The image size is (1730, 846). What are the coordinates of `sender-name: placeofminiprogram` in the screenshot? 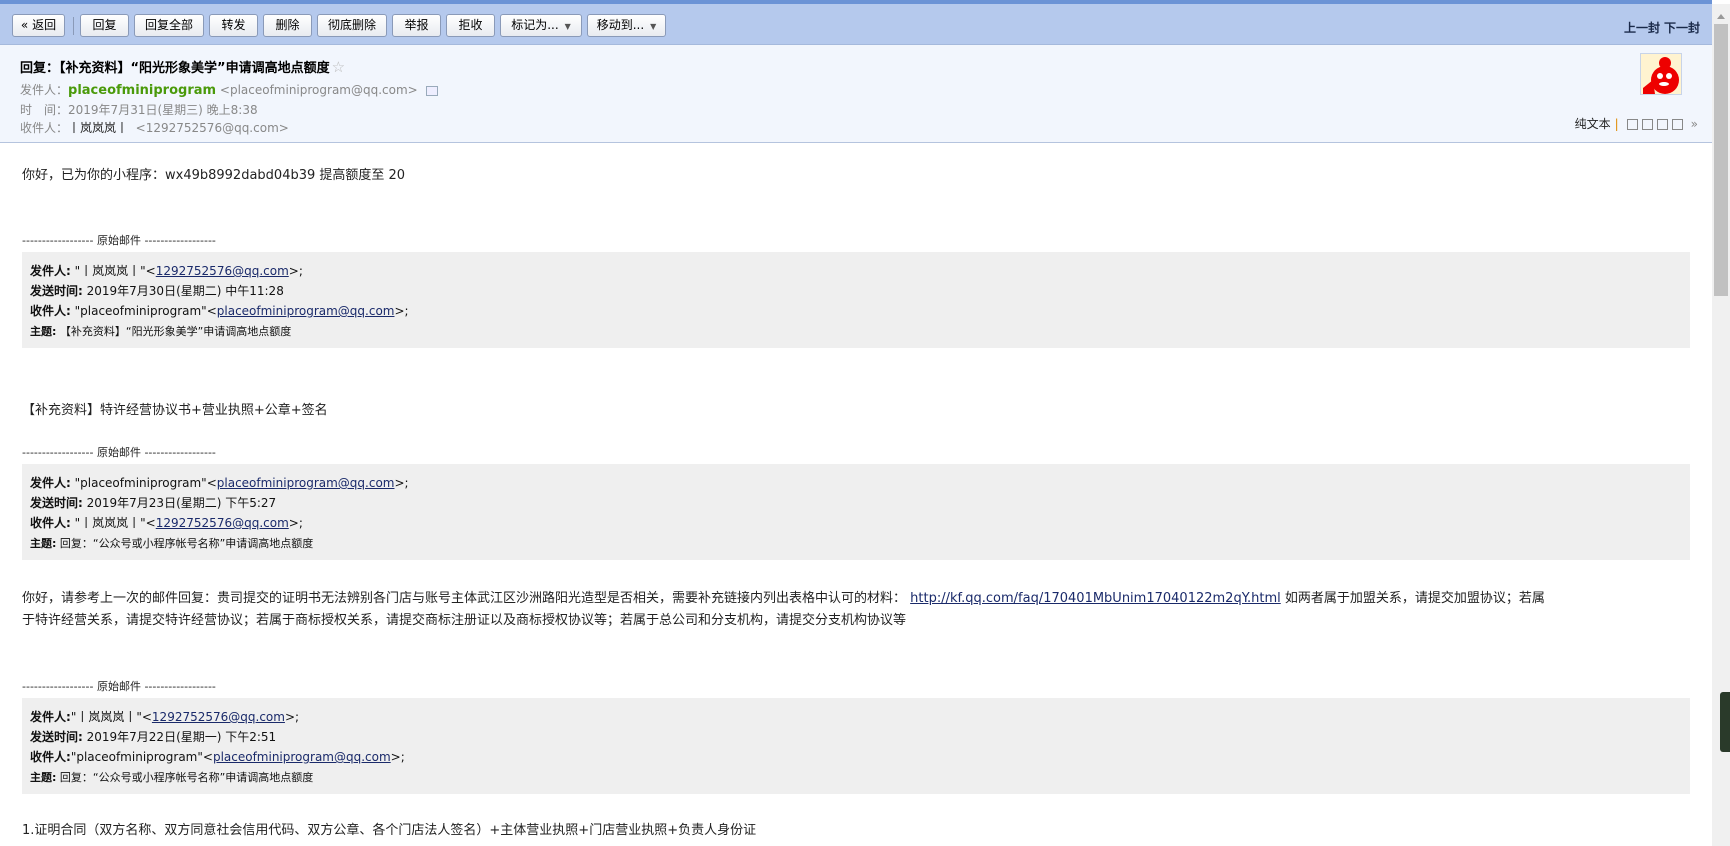 It's located at (142, 90).